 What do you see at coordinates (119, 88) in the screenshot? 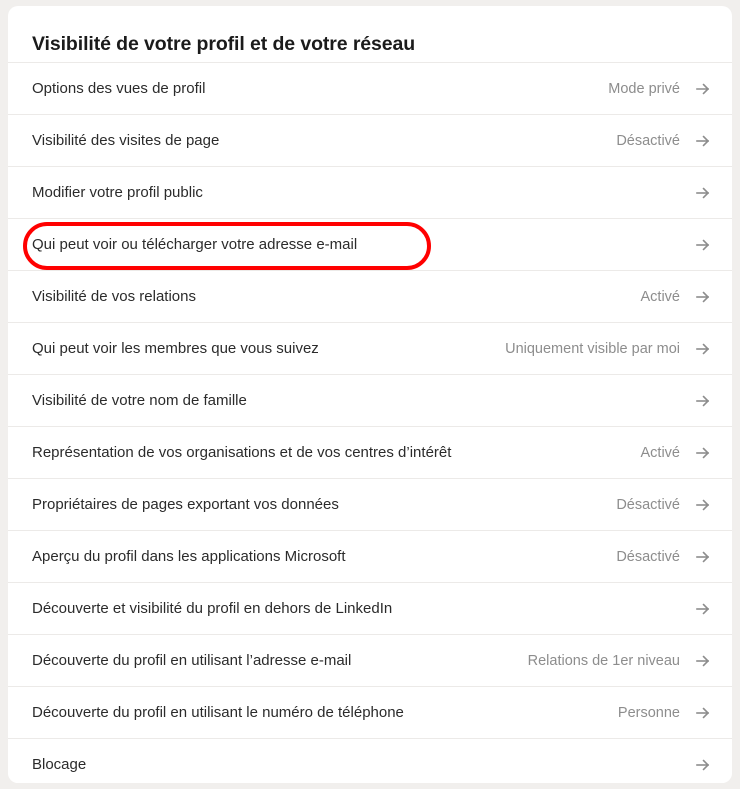
I see `settings-row-label: Options des vues de profil` at bounding box center [119, 88].